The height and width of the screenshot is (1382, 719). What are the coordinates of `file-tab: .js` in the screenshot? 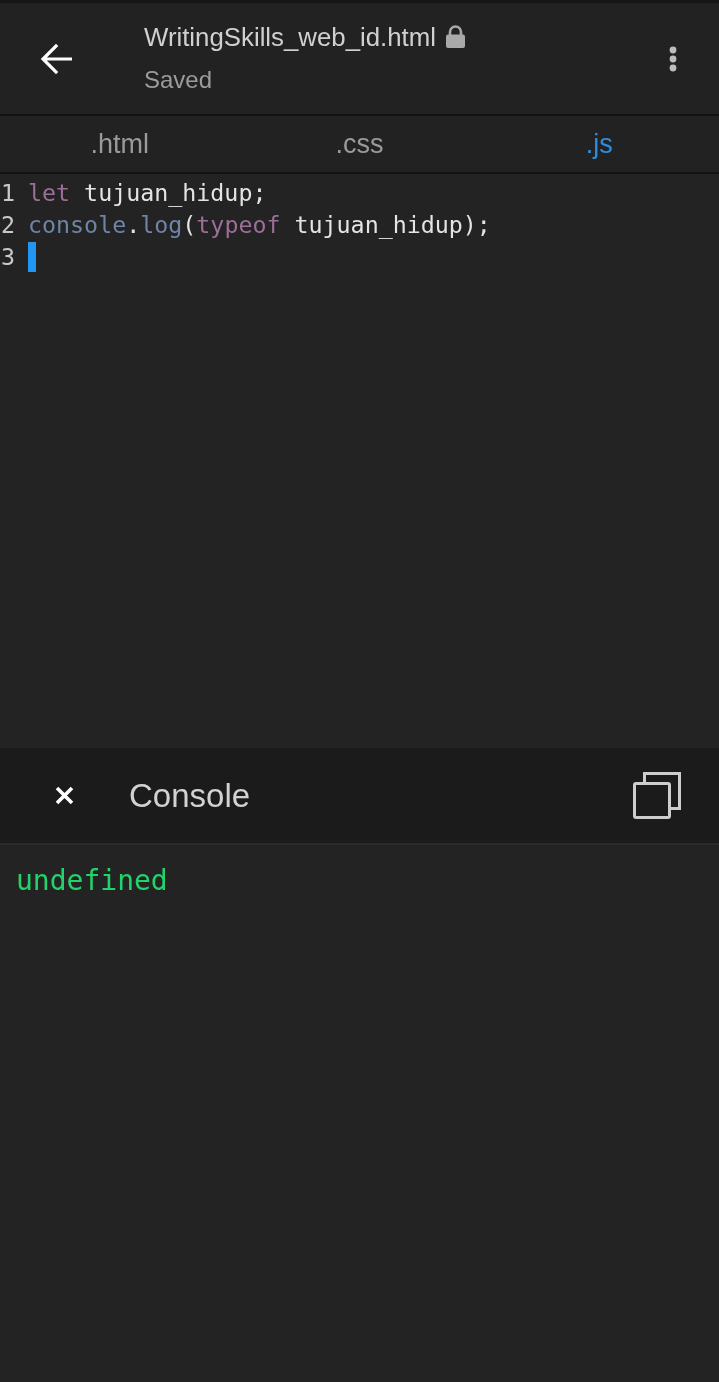 It's located at (599, 144).